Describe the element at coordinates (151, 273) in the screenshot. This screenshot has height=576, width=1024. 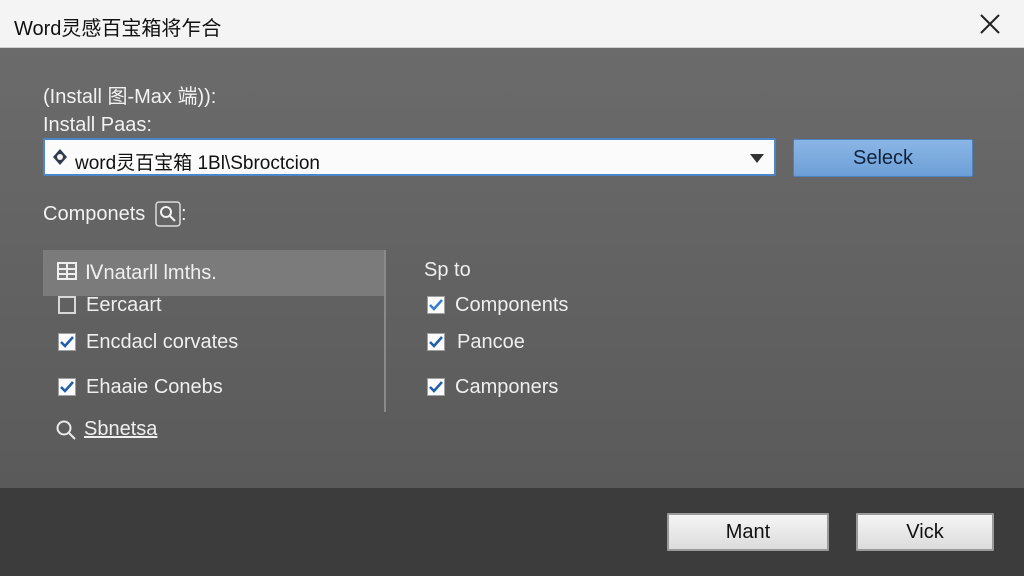
I see `components-list-header-label: Ⅳnatarll lmths.` at that location.